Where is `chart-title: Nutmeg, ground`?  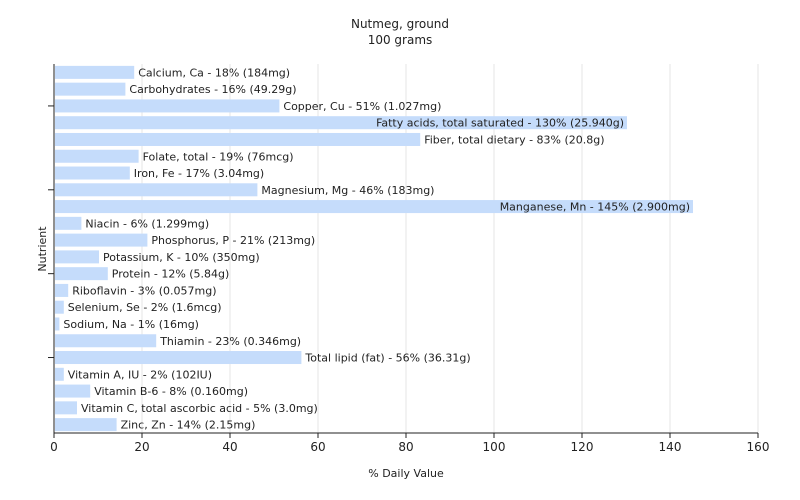 chart-title: Nutmeg, ground is located at coordinates (400, 24).